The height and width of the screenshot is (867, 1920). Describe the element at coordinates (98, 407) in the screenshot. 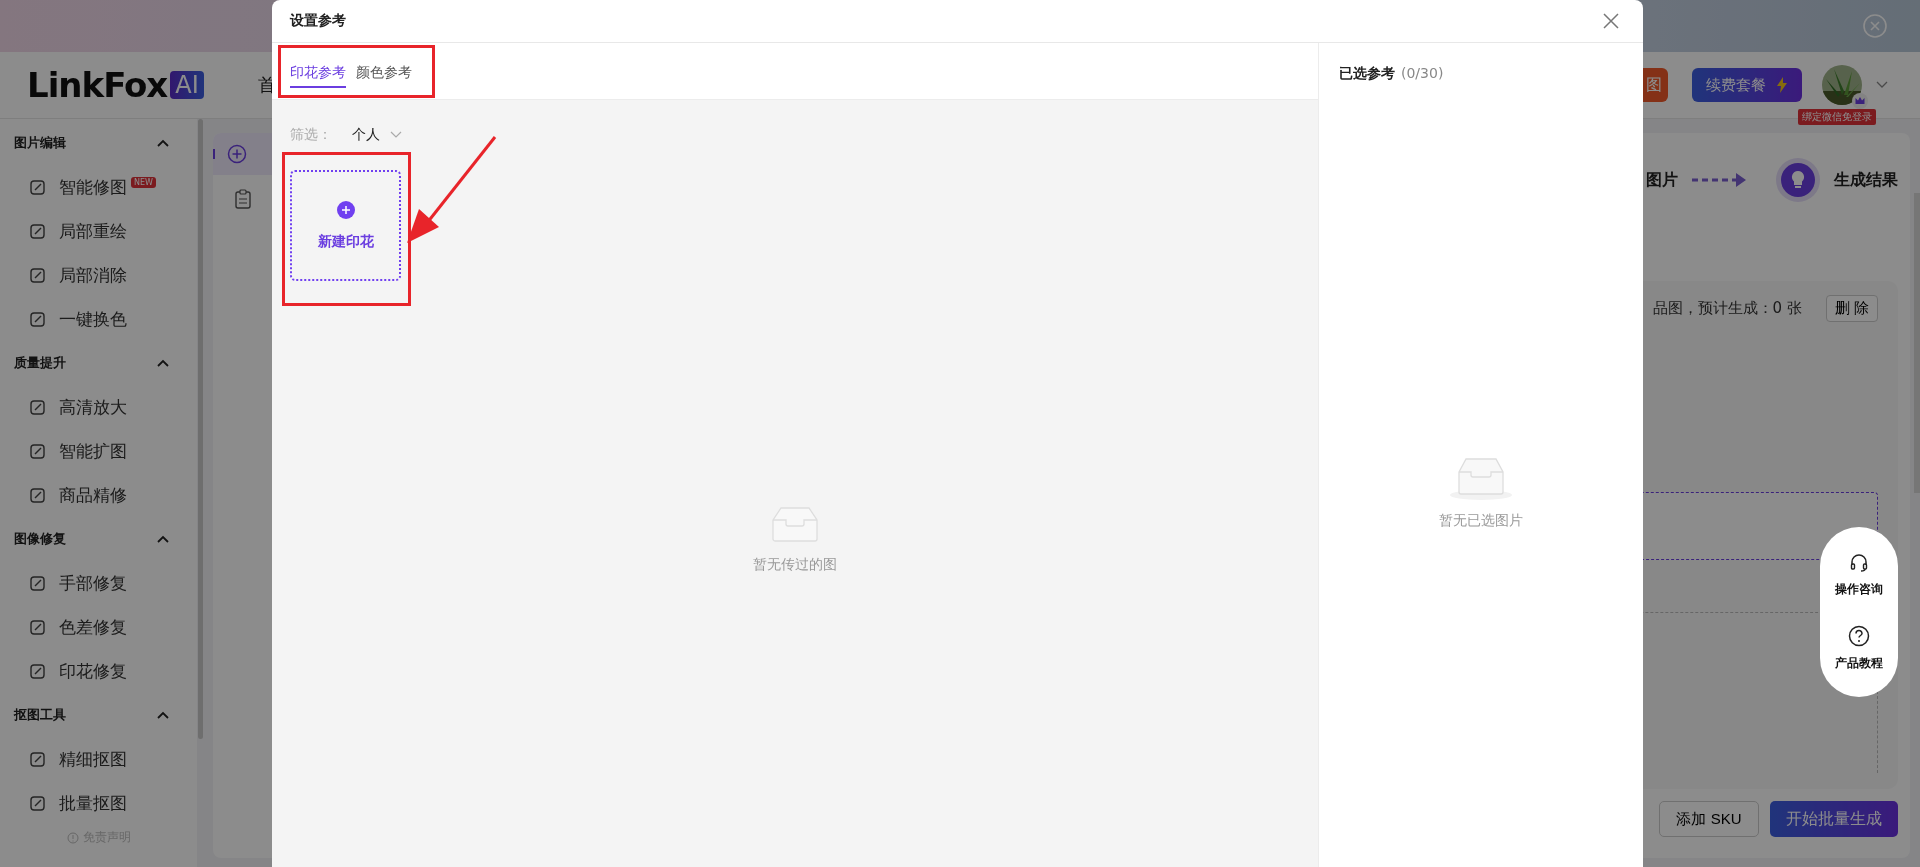

I see `sidebar-item: 高清放大` at that location.